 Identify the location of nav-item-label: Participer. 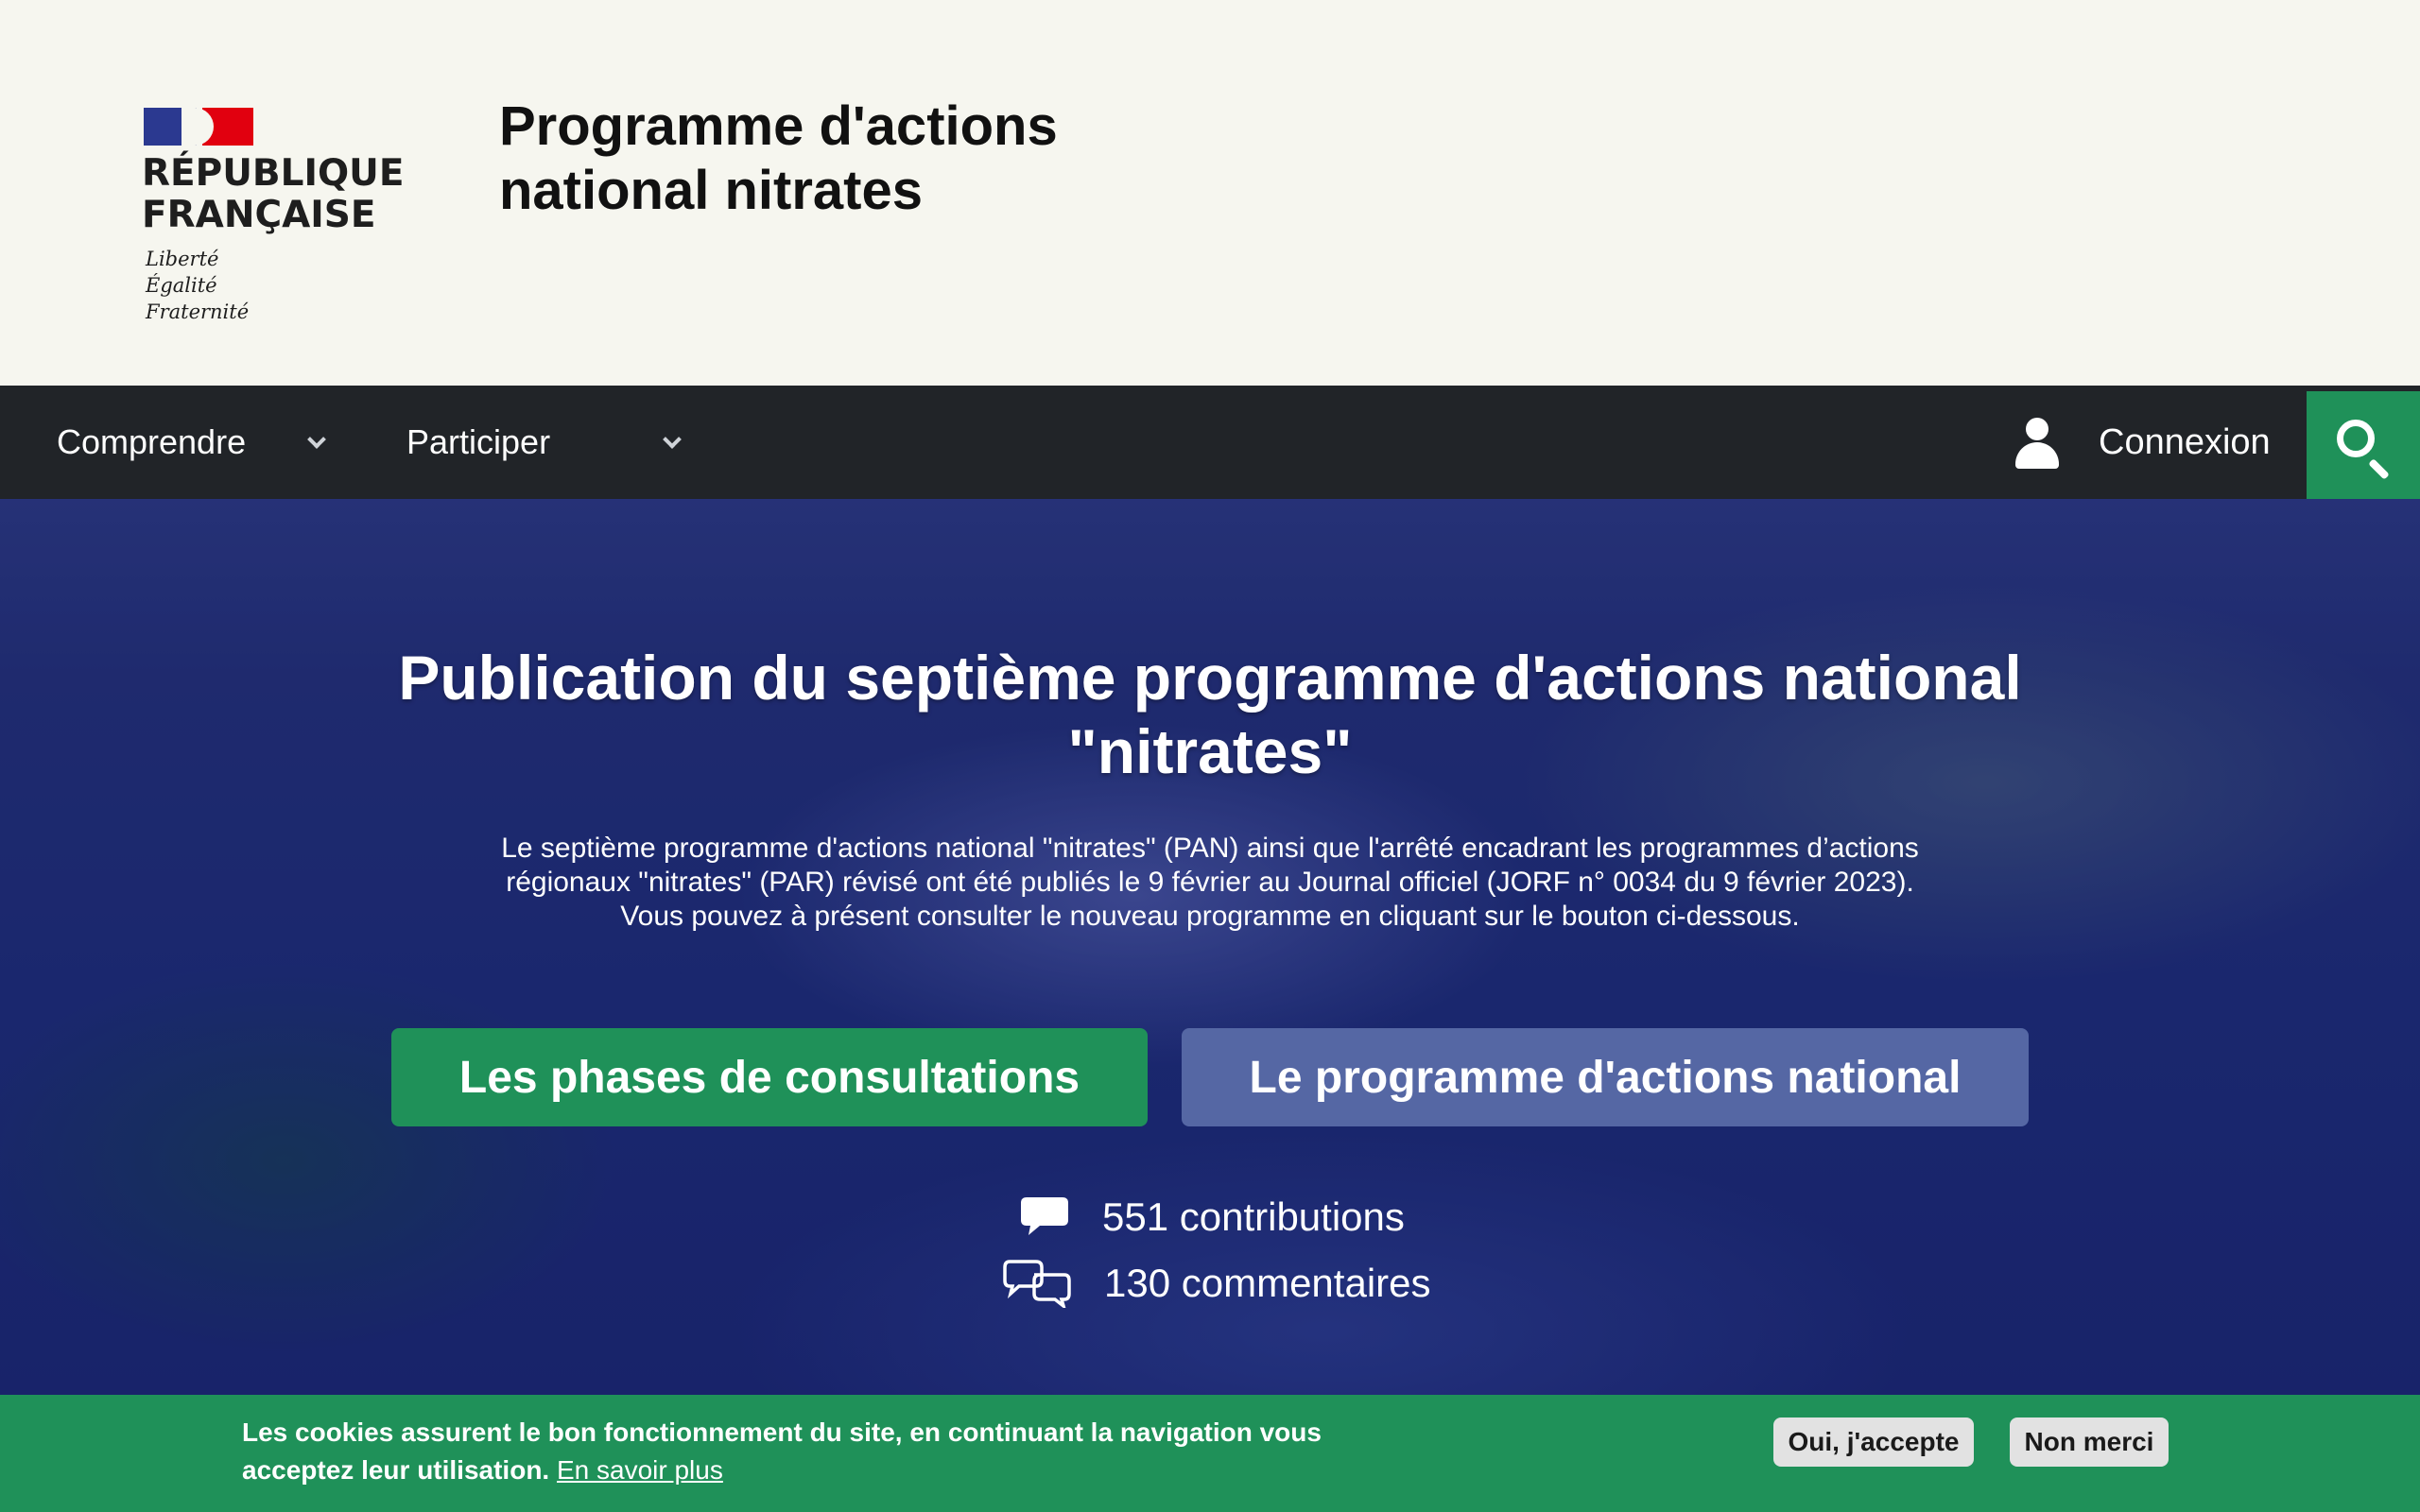
(478, 441).